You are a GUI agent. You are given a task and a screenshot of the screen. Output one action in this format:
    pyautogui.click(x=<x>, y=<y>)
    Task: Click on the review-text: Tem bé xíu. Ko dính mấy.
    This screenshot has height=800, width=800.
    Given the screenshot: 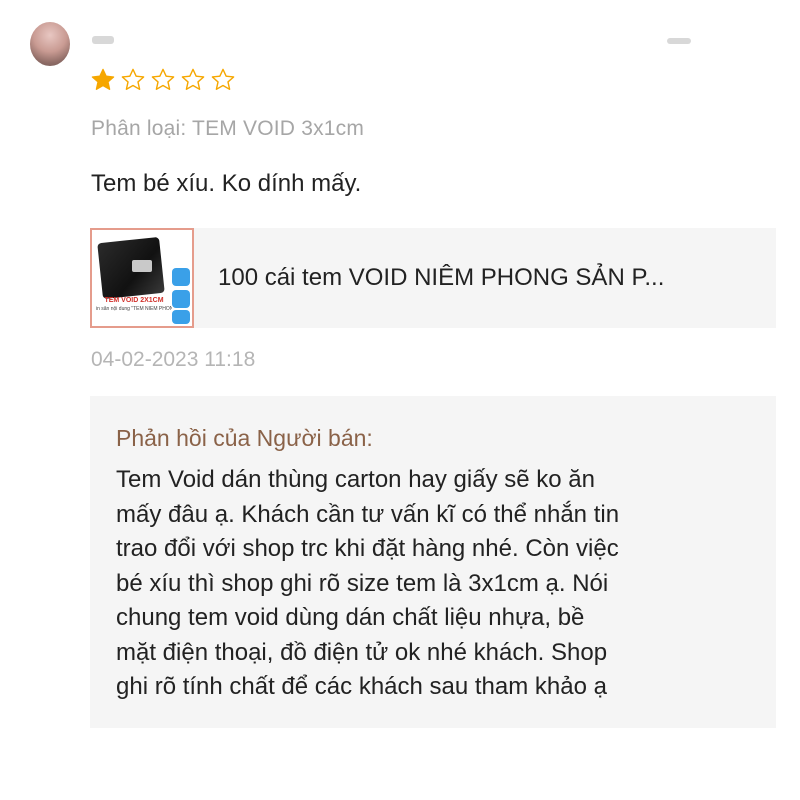 What is the action you would take?
    pyautogui.click(x=226, y=183)
    